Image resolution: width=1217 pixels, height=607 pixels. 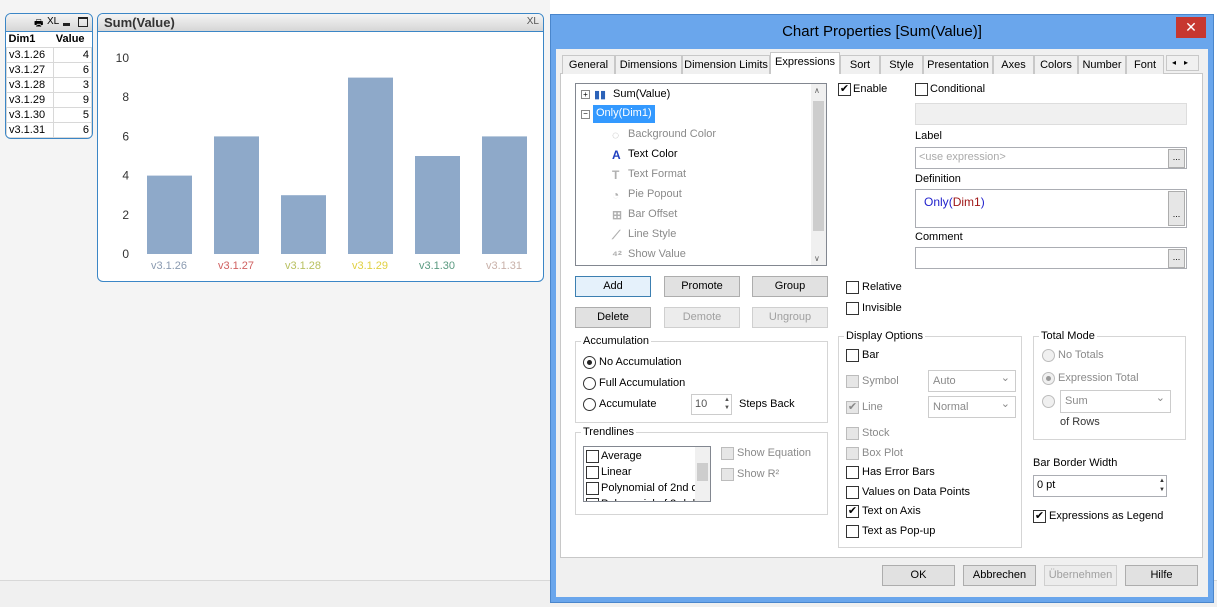 I want to click on tree-item-line-style: Line Style, so click(x=652, y=234).